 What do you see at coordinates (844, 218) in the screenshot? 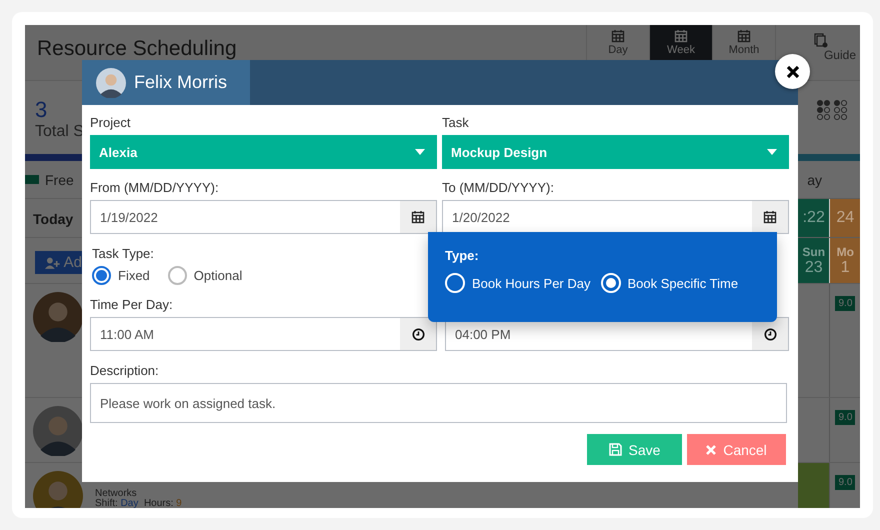
I see `date-header: 24` at bounding box center [844, 218].